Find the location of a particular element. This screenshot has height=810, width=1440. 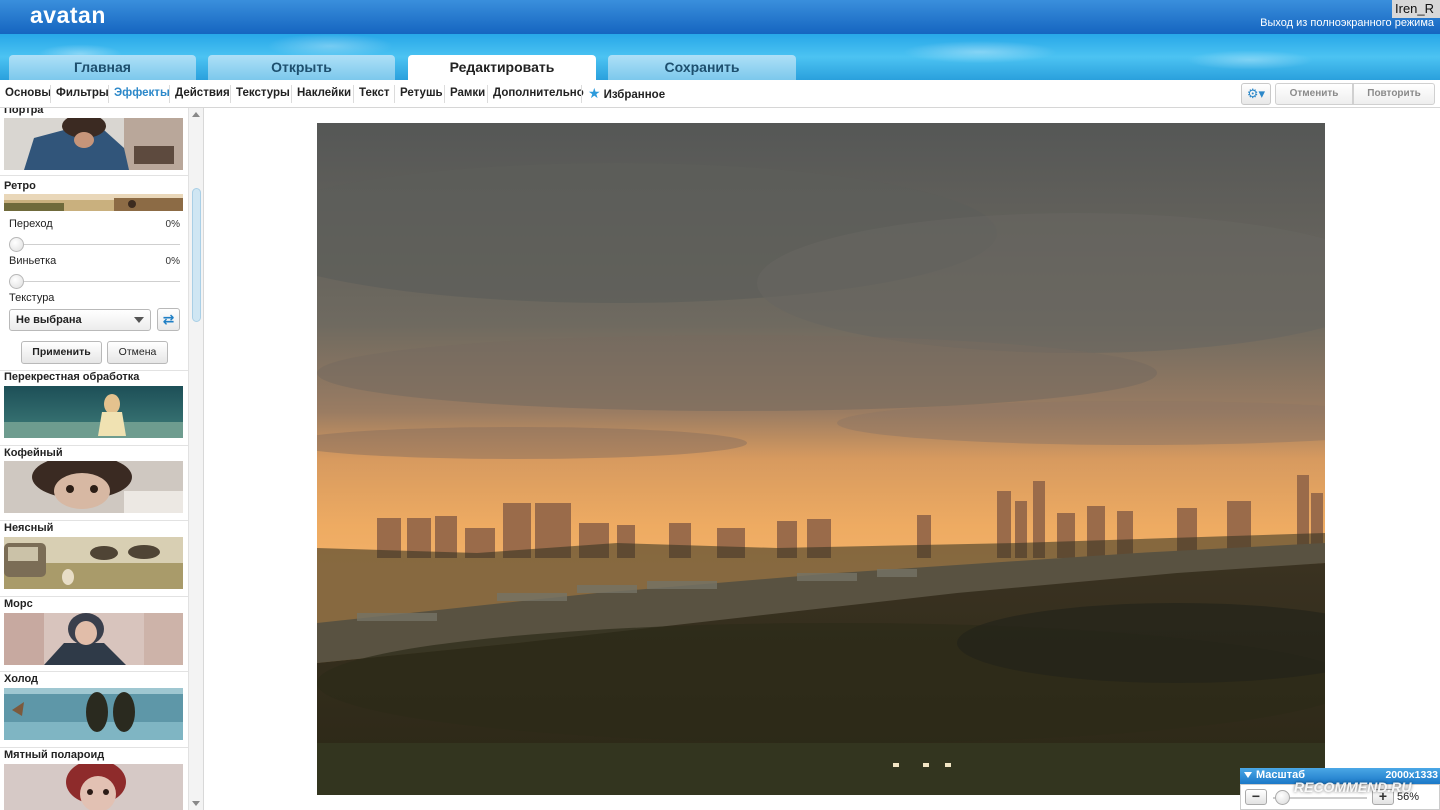

collapse-icon is located at coordinates (1248, 775).